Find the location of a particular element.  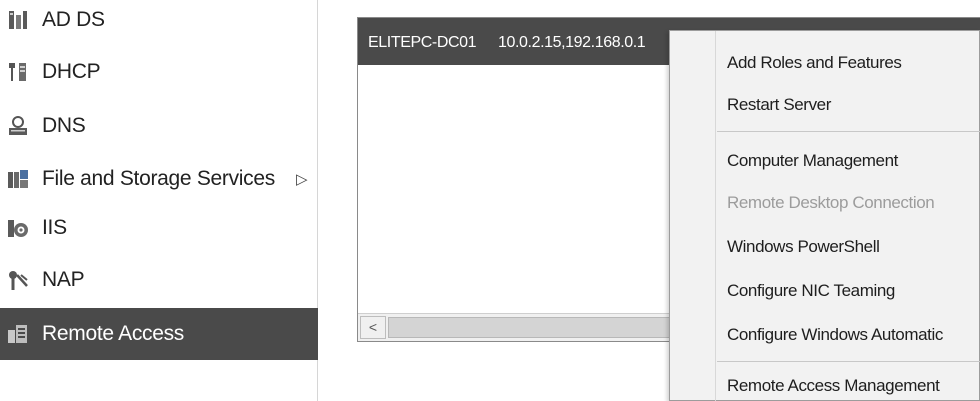

menu-item-remote-desktop: Remote Desktop Connection is located at coordinates (825, 203).